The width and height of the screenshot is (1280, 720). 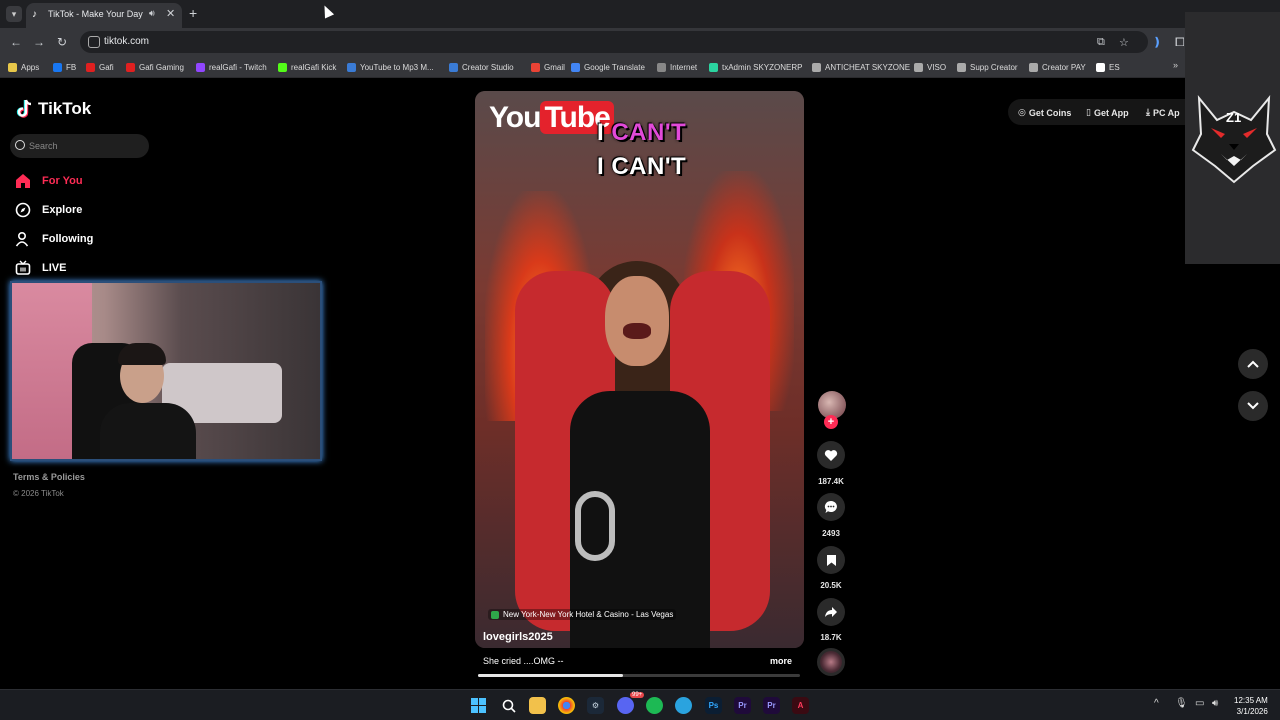 I want to click on search-icon, so click(x=508, y=705).